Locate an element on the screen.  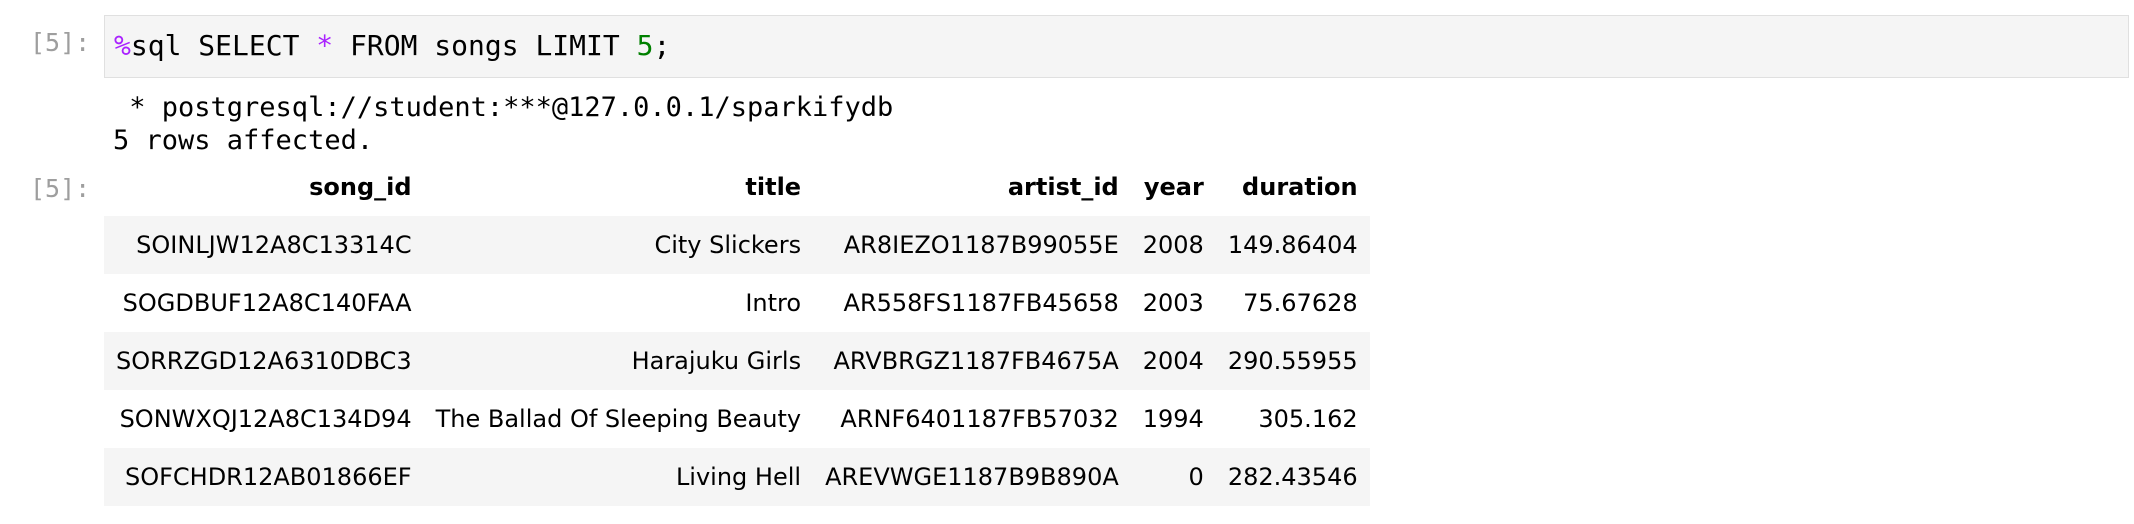
cell-title: Intro is located at coordinates (773, 303).